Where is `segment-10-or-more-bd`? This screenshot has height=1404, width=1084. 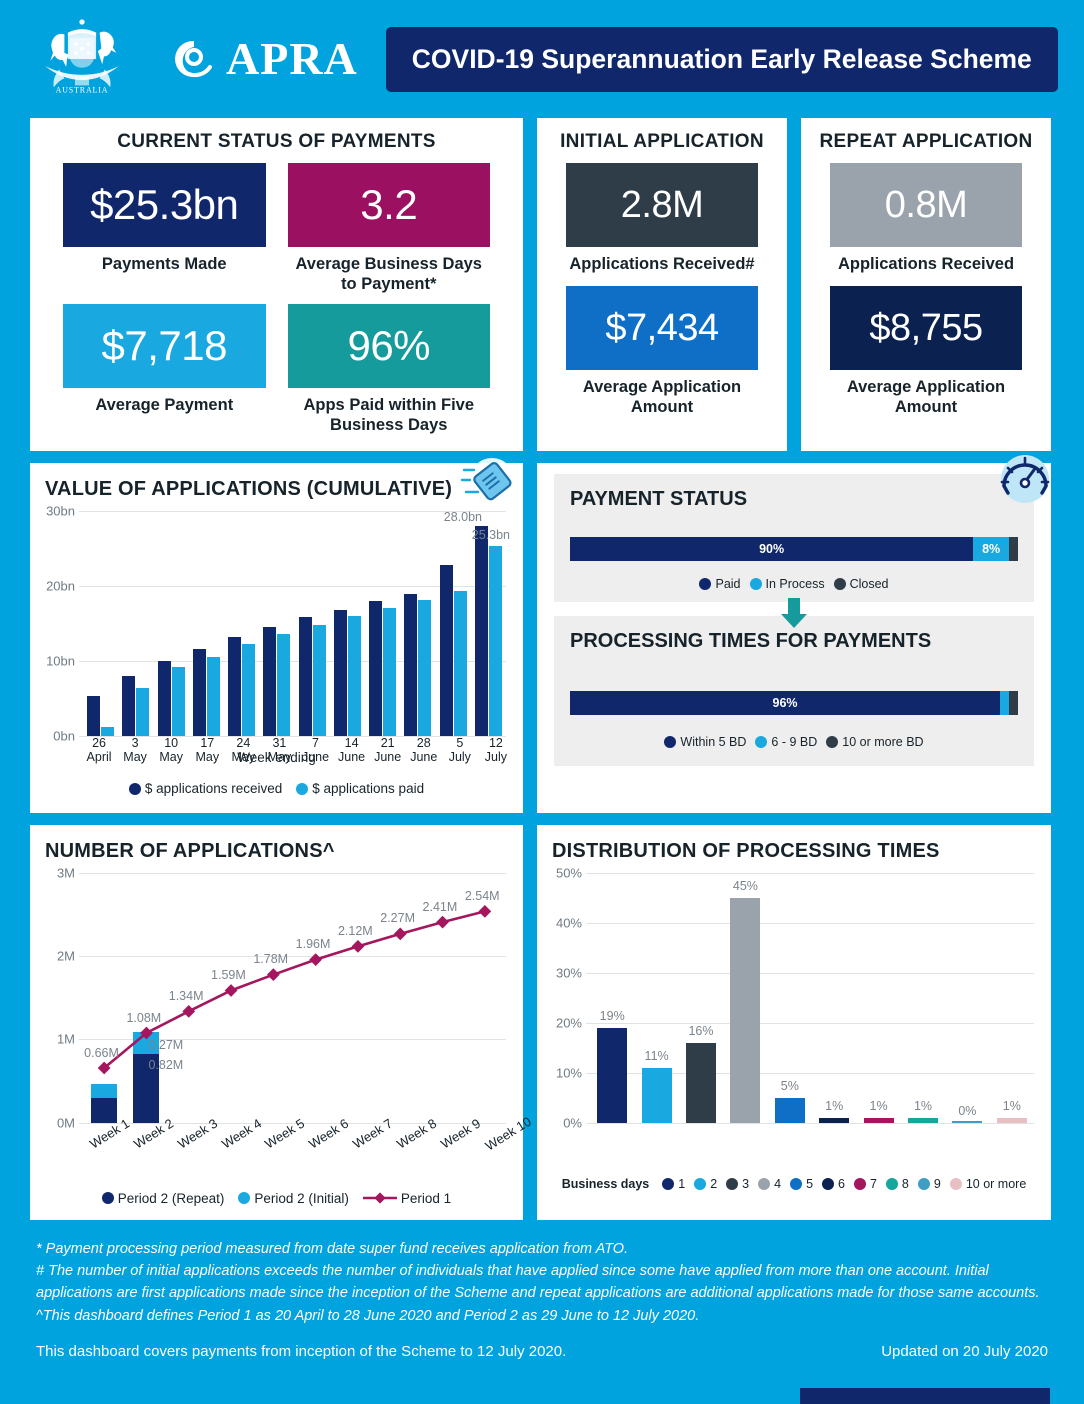
segment-10-or-more-bd is located at coordinates (1013, 702).